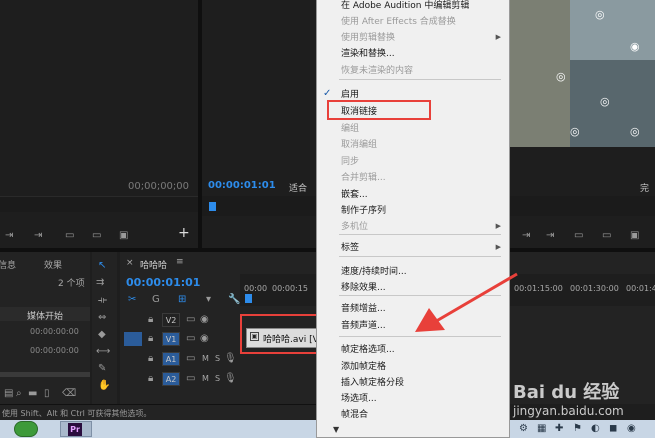 The width and height of the screenshot is (655, 438). Describe the element at coordinates (130, 263) in the screenshot. I see `close-icon: ×` at that location.